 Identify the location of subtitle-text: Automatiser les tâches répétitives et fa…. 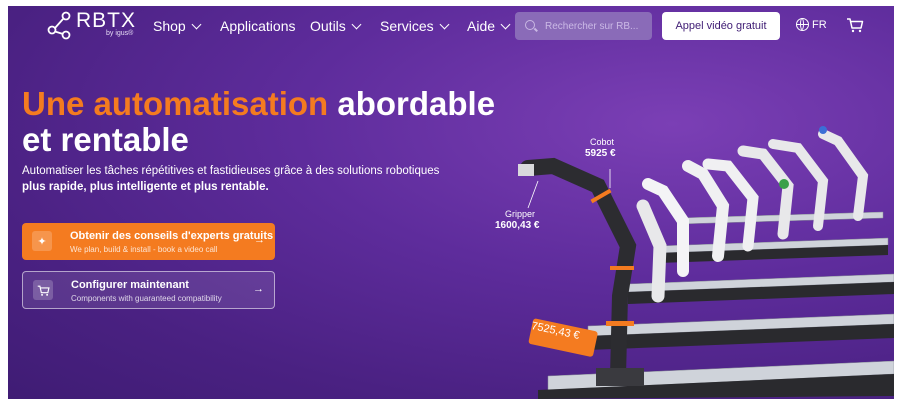
(231, 171).